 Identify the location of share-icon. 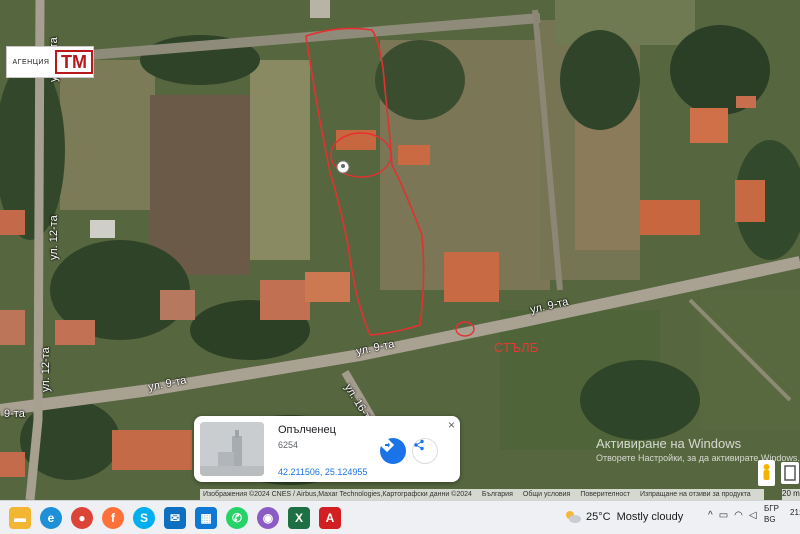
(419, 445).